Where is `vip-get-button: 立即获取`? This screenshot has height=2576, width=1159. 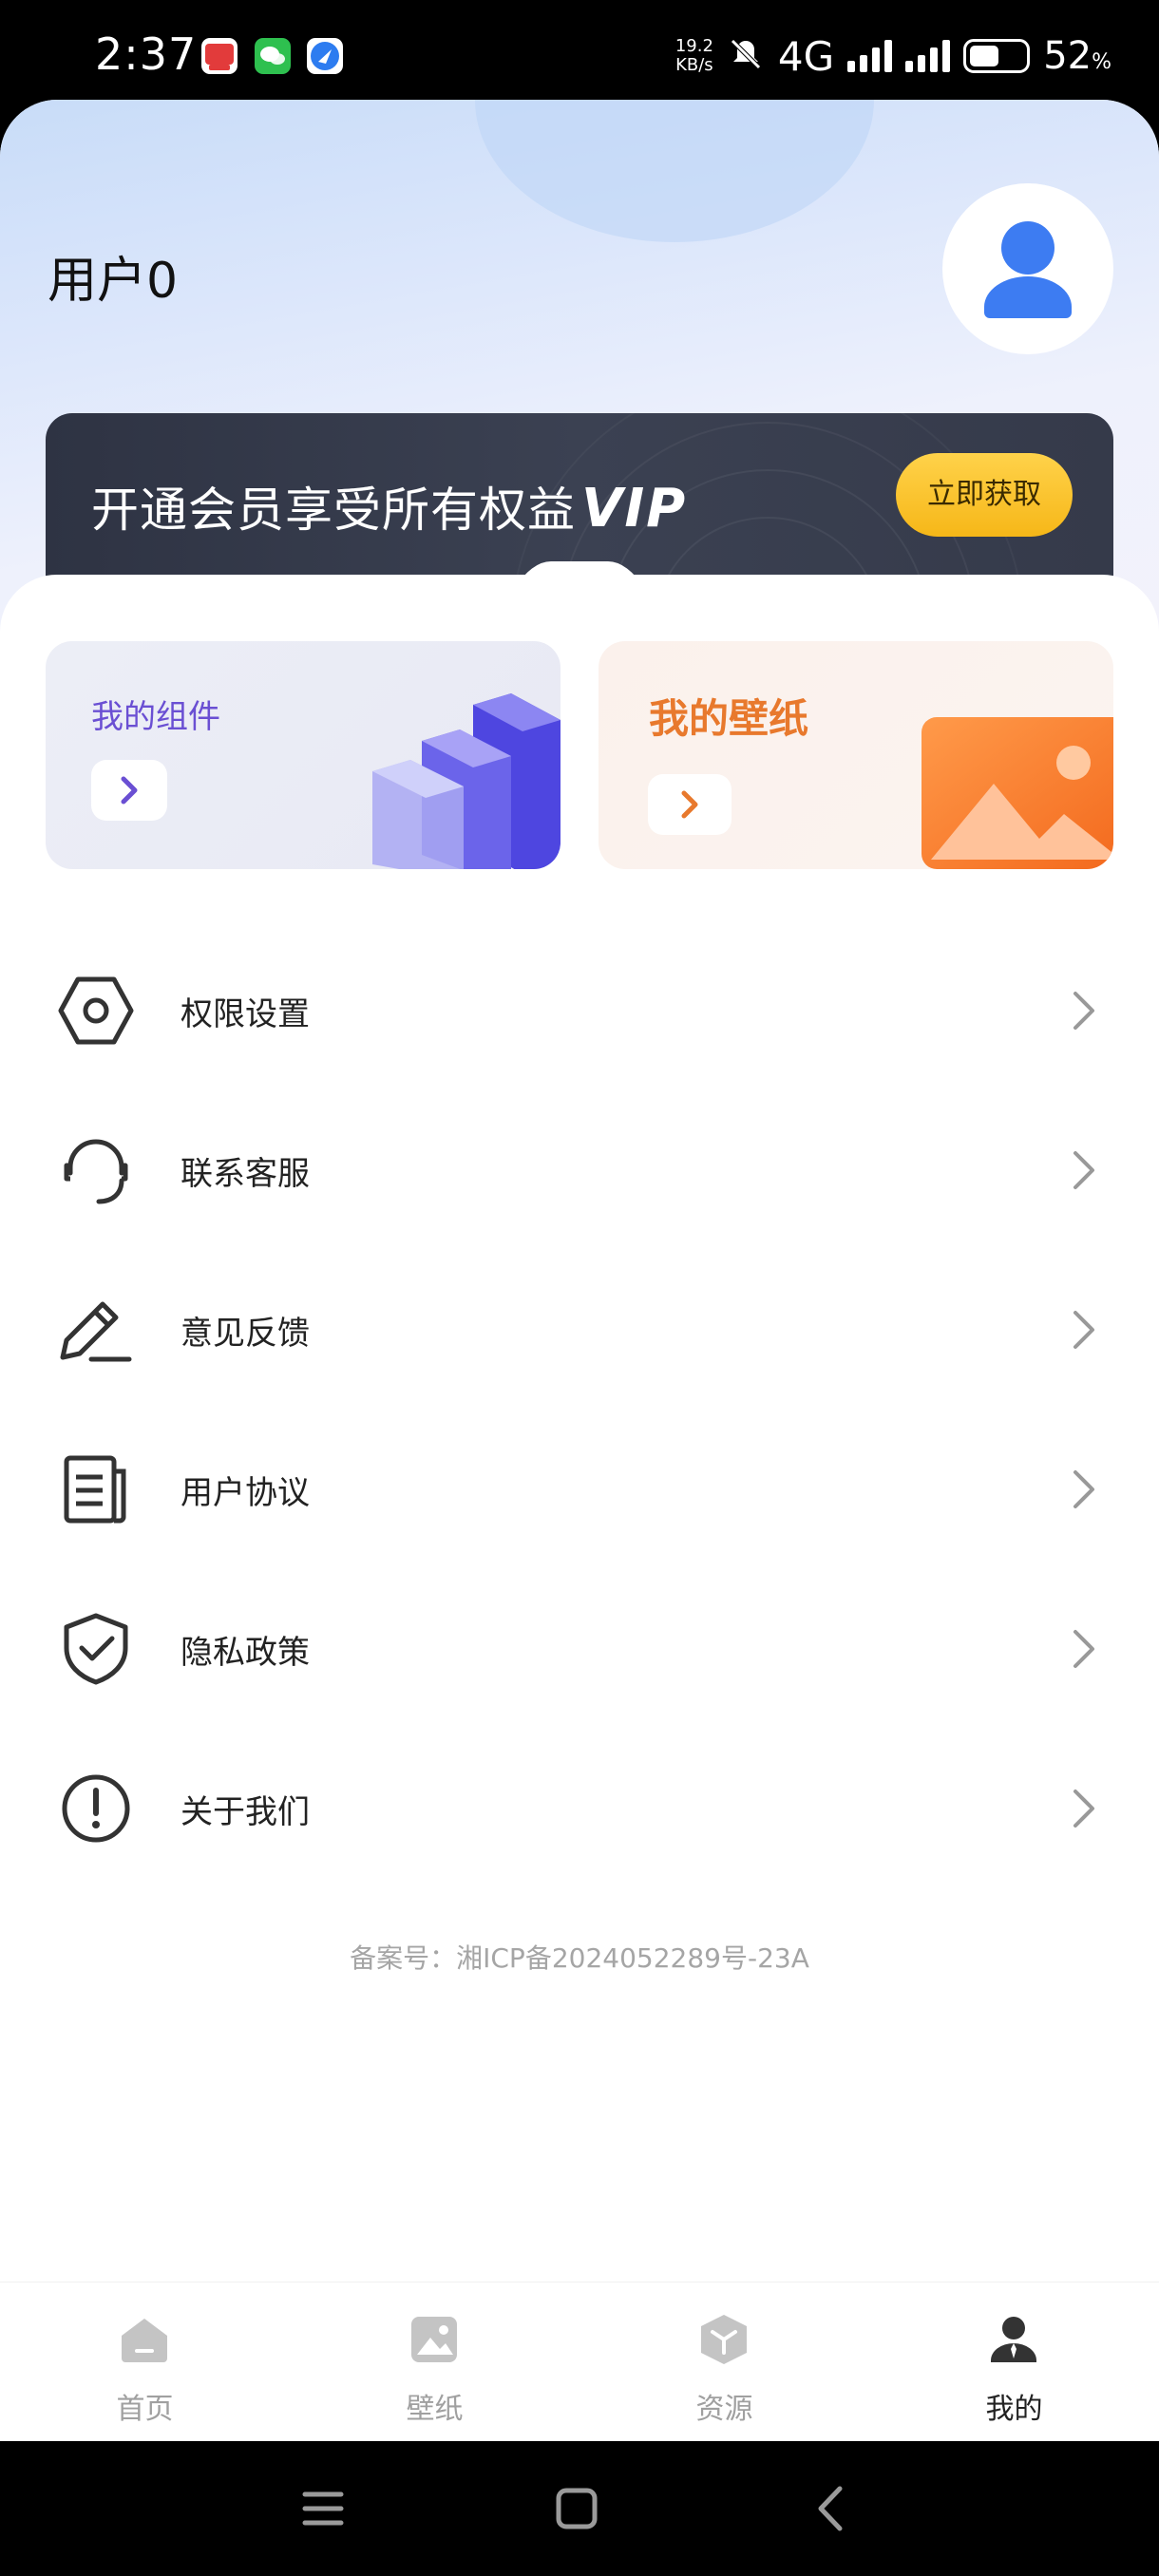 vip-get-button: 立即获取 is located at coordinates (984, 495).